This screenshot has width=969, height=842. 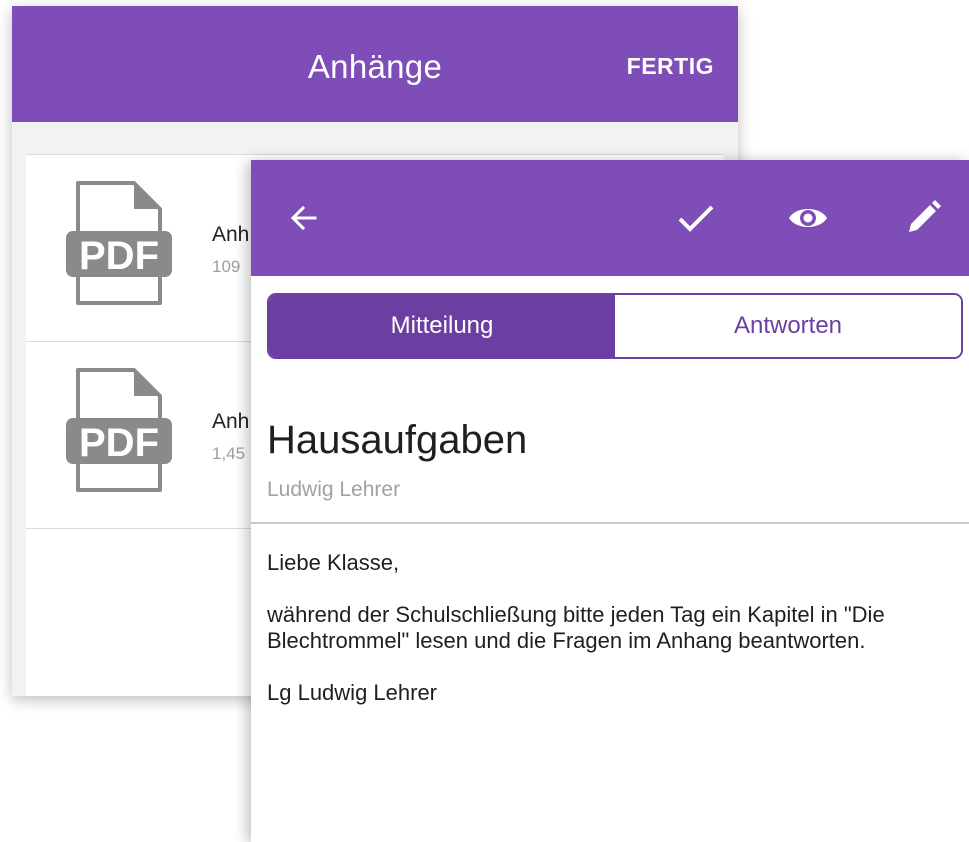 What do you see at coordinates (226, 266) in the screenshot?
I see `attachment-size: 109` at bounding box center [226, 266].